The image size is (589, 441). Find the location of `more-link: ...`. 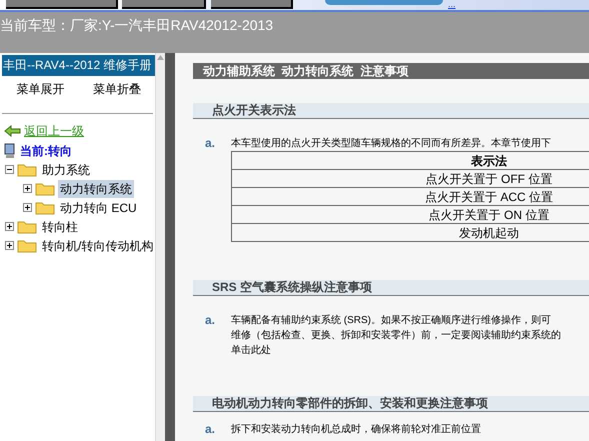

more-link: ... is located at coordinates (452, 5).